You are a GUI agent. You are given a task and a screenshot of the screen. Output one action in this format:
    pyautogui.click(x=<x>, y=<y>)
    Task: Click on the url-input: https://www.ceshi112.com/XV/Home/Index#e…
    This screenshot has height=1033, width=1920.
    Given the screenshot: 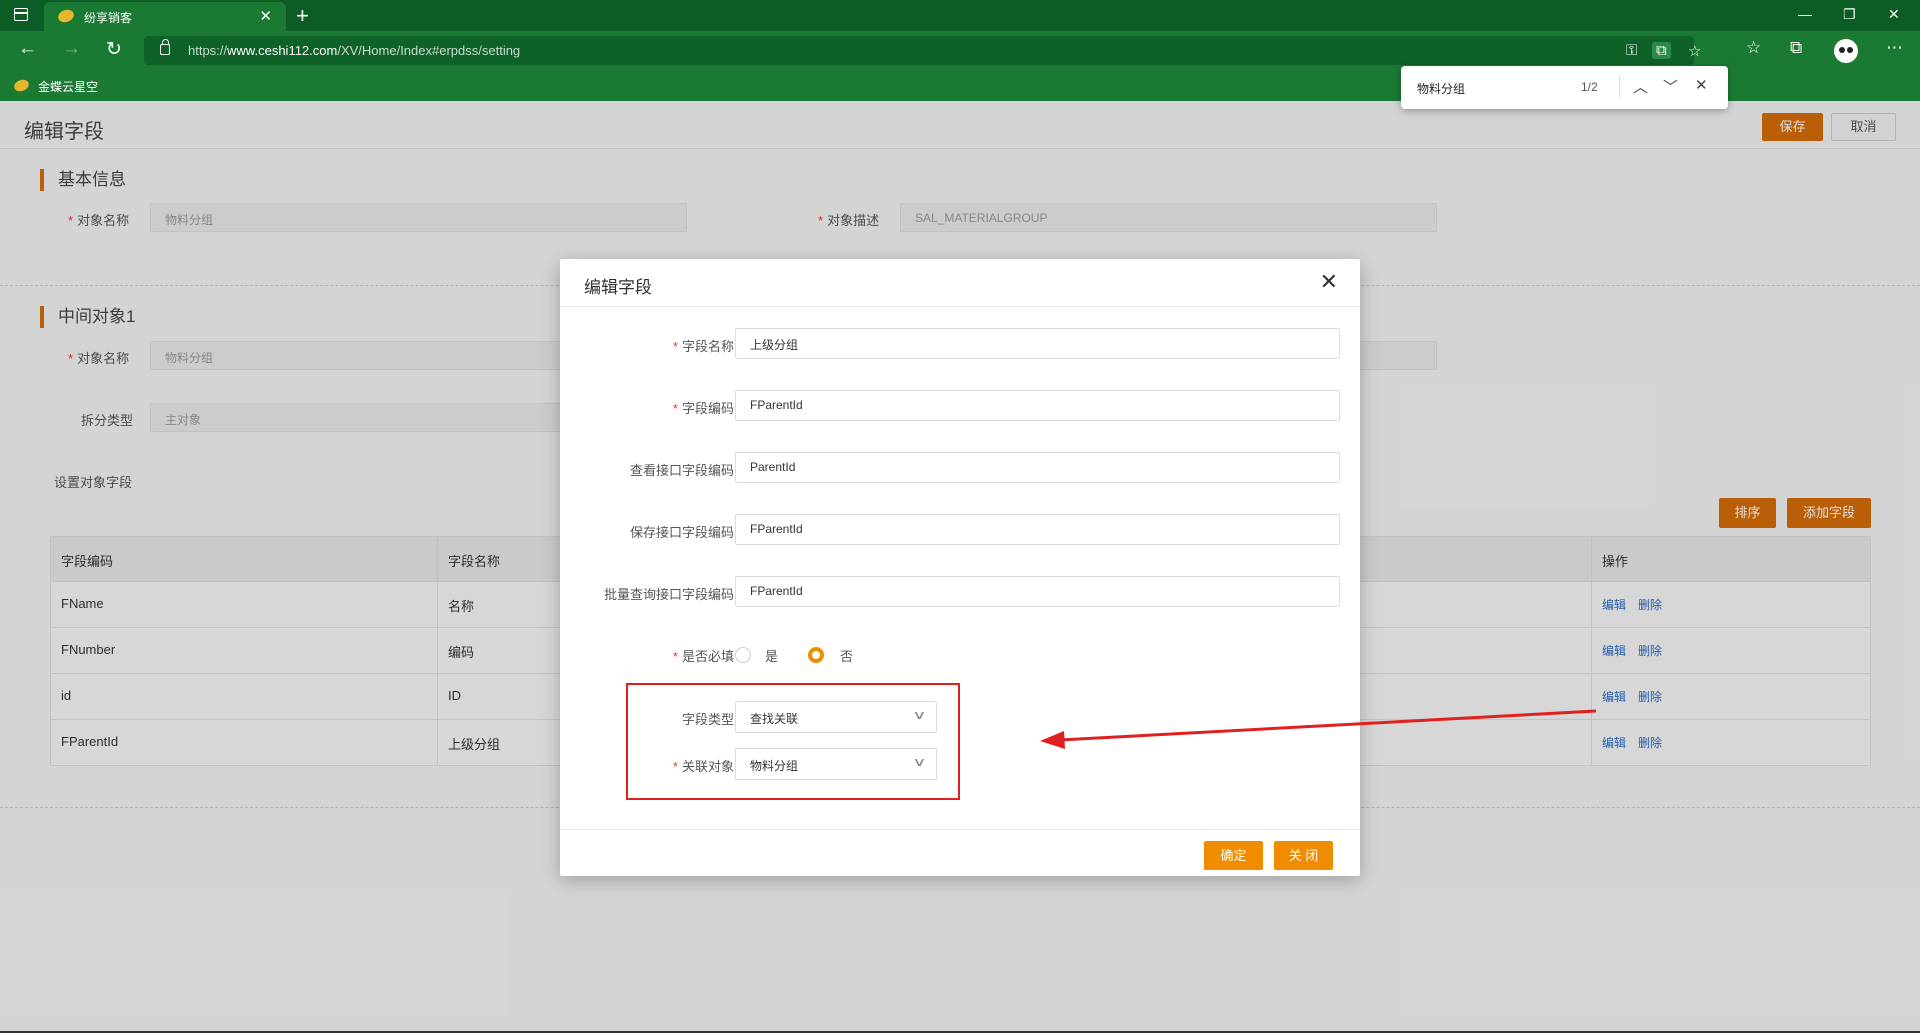 What is the action you would take?
    pyautogui.click(x=922, y=50)
    